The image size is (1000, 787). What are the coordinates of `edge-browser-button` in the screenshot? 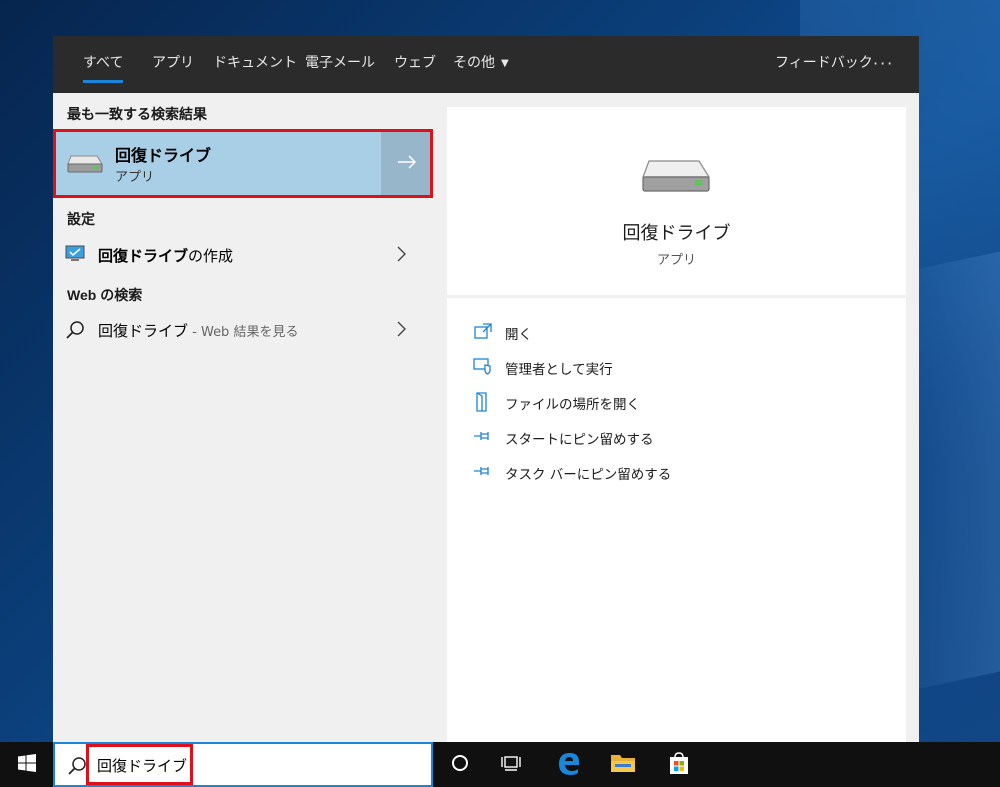 It's located at (569, 764).